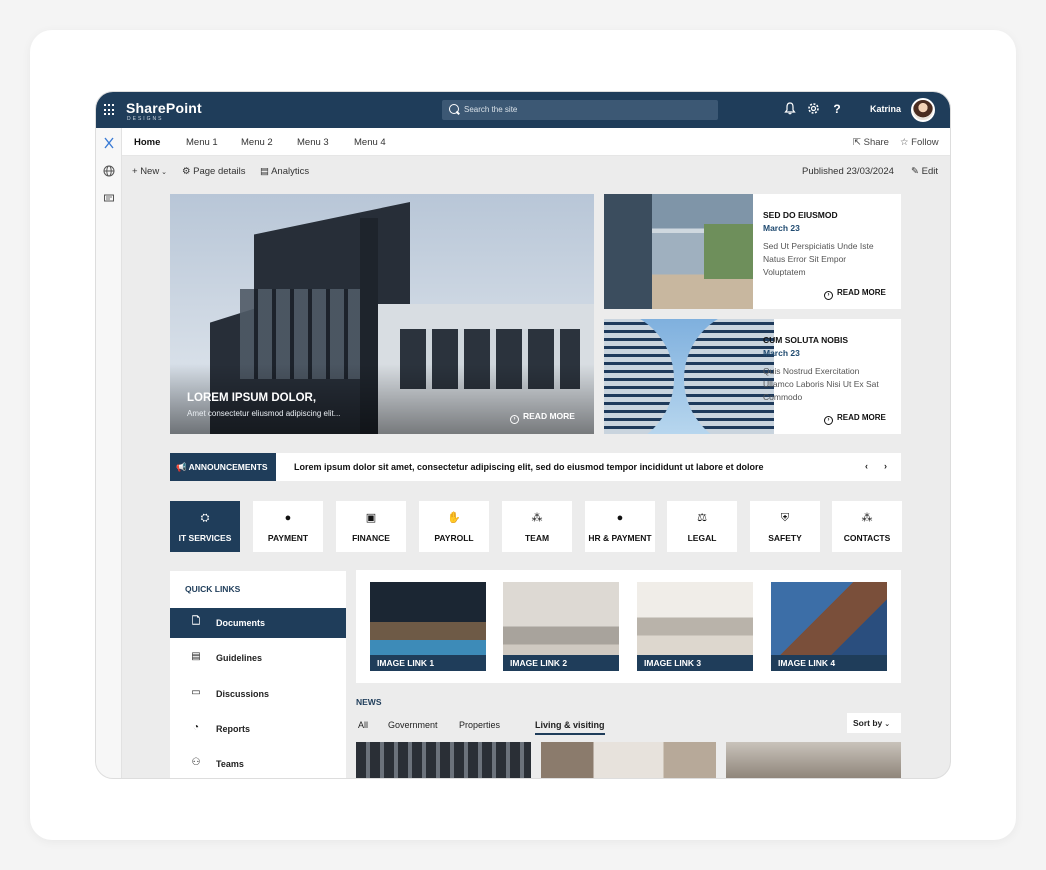  I want to click on search-input: Search the site, so click(580, 110).